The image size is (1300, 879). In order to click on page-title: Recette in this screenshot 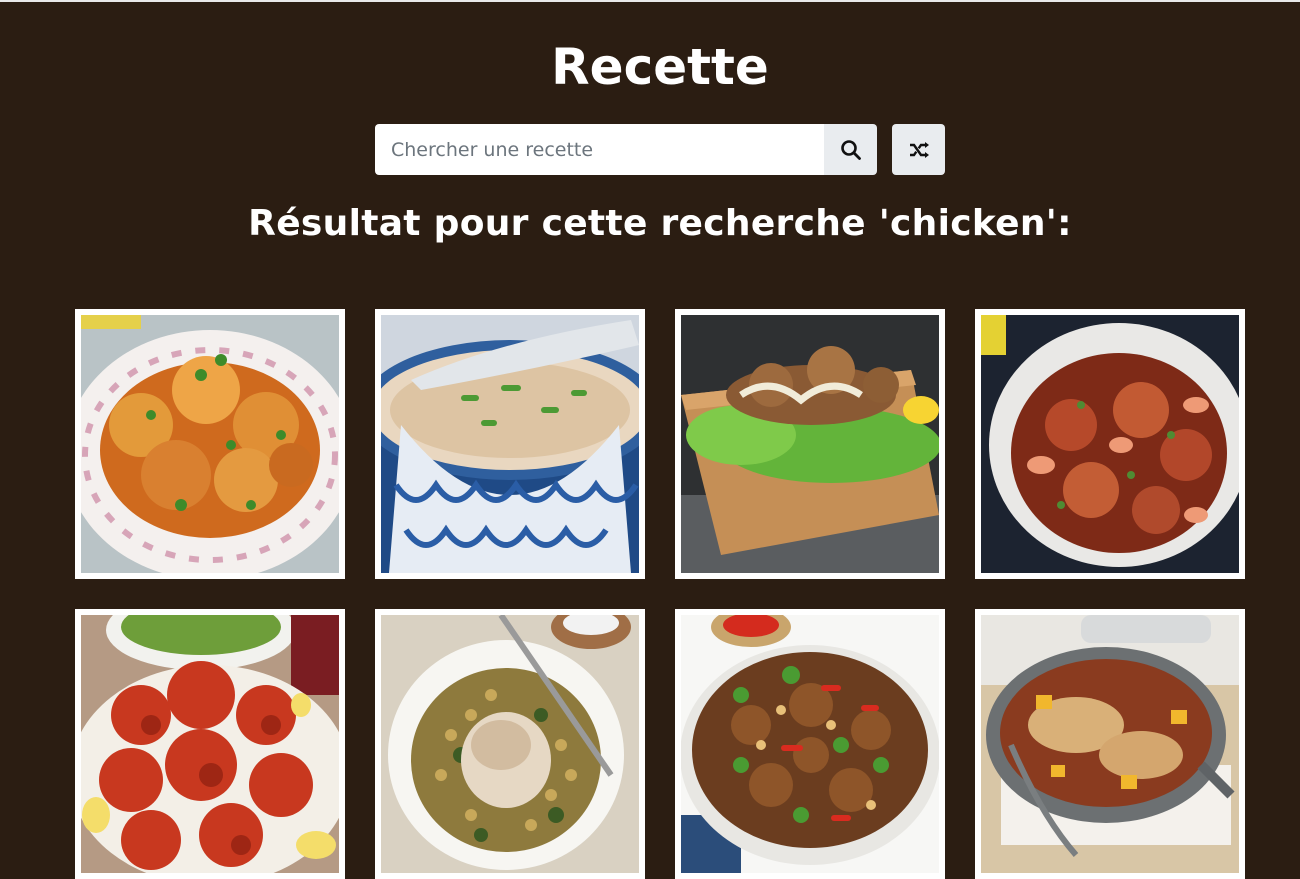, I will do `click(660, 67)`.